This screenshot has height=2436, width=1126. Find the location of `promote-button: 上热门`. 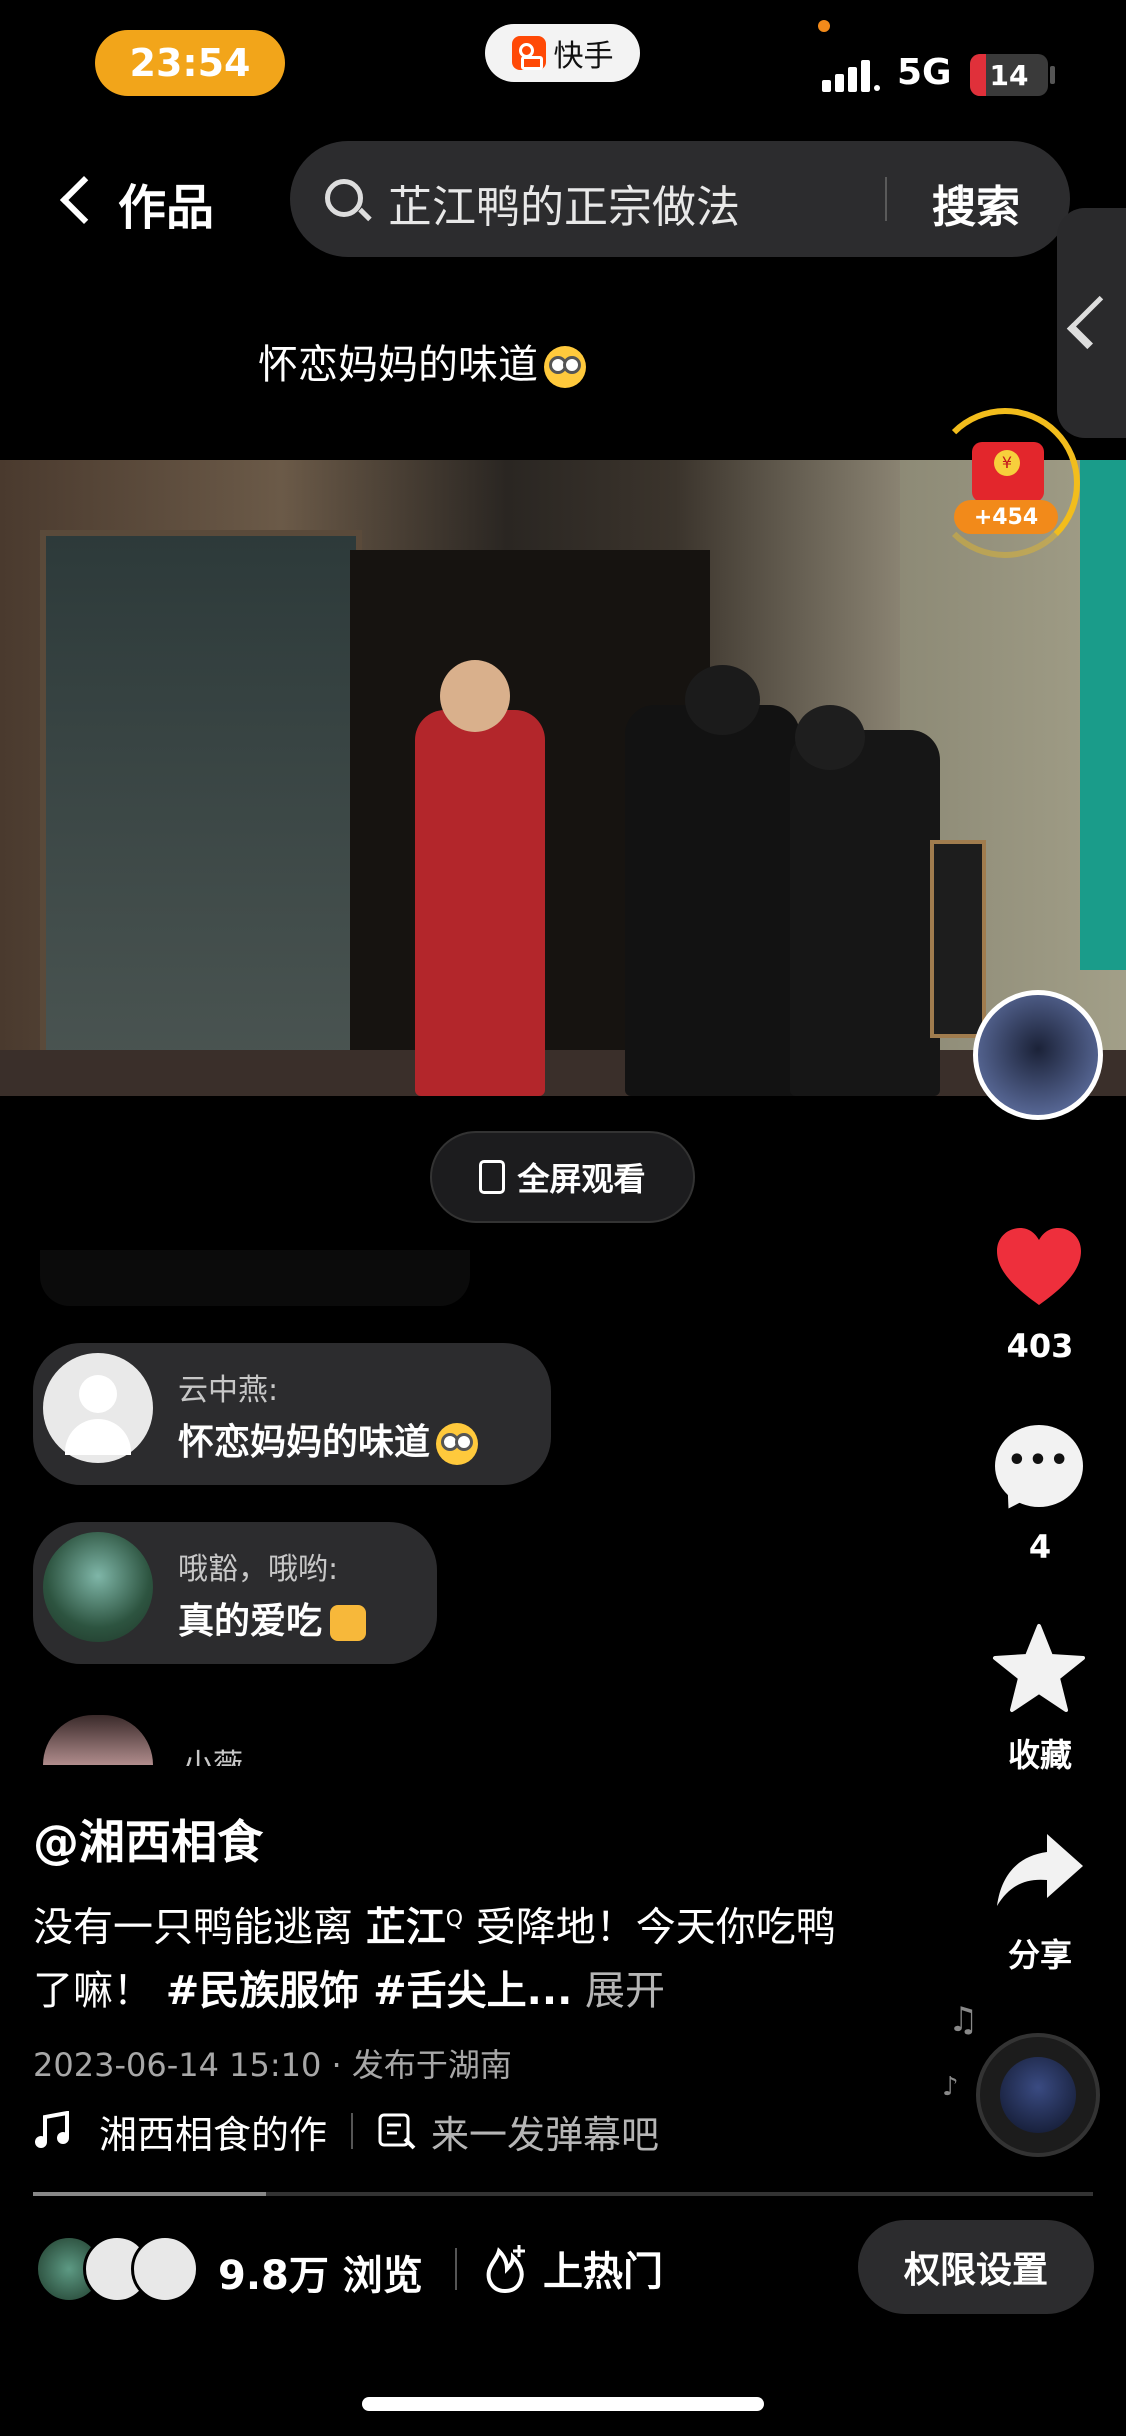

promote-button: 上热门 is located at coordinates (574, 2268).